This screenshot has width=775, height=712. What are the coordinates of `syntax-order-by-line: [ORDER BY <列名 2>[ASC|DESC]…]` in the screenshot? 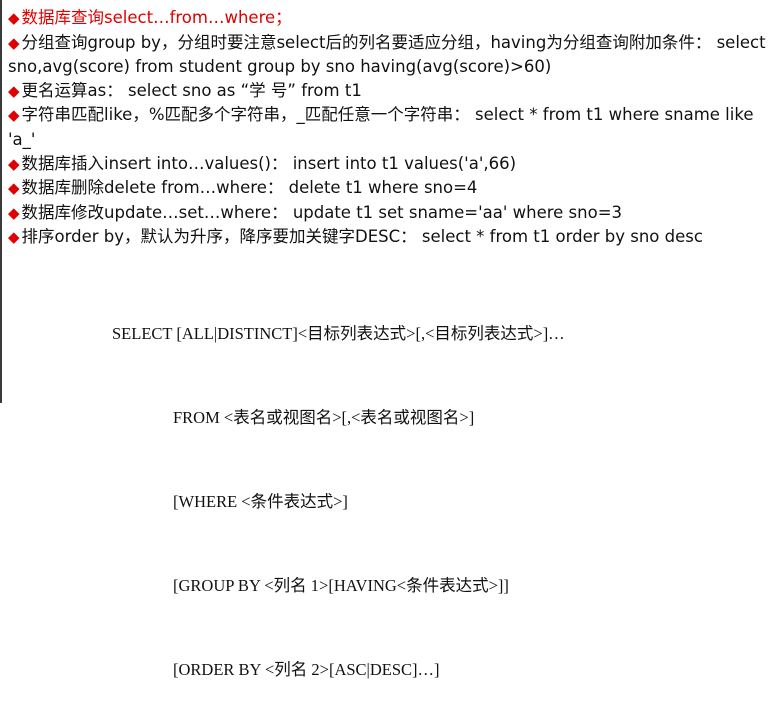 It's located at (306, 669).